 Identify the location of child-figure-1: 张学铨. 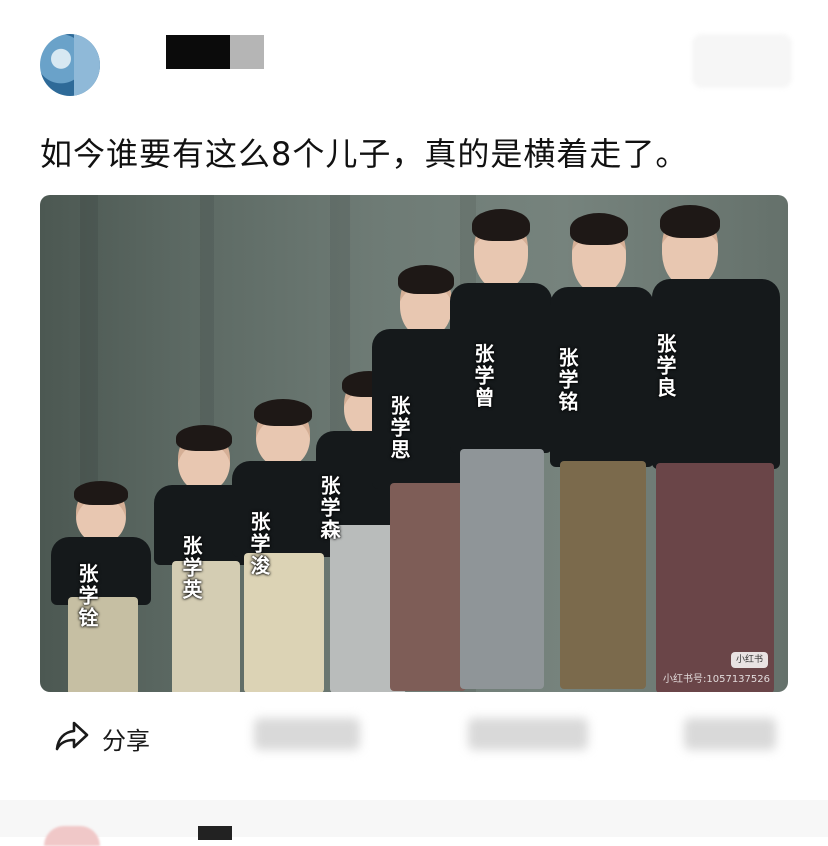
(101, 586).